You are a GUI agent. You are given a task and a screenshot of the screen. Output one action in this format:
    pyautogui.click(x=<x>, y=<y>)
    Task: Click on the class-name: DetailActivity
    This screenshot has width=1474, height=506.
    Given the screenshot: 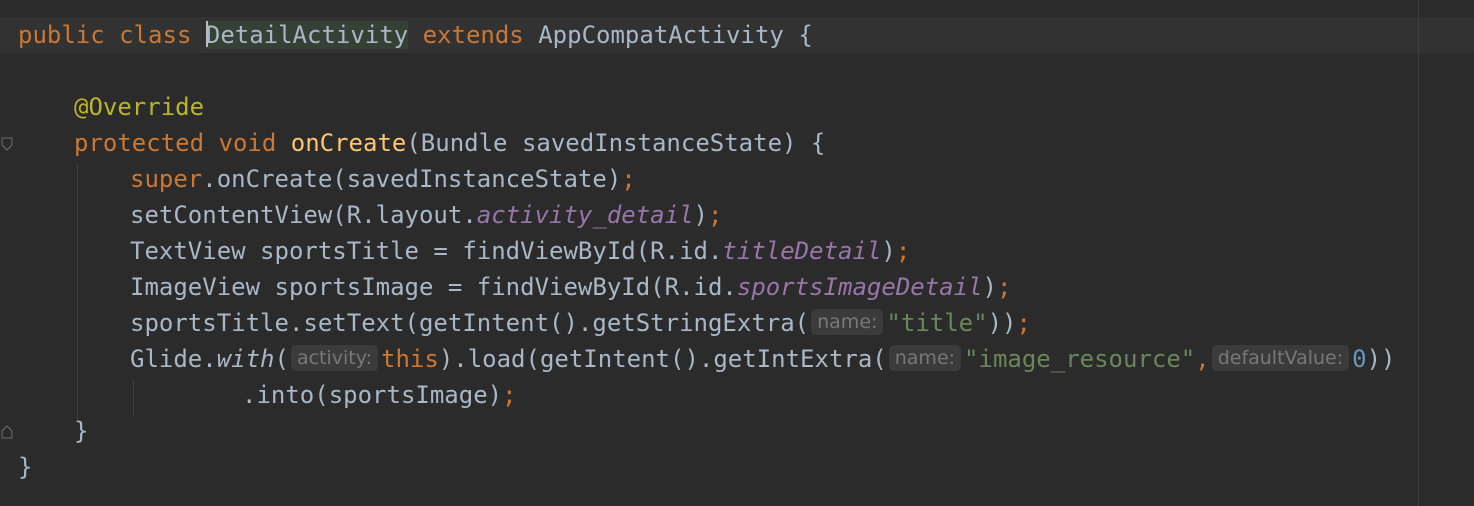 What is the action you would take?
    pyautogui.click(x=307, y=35)
    